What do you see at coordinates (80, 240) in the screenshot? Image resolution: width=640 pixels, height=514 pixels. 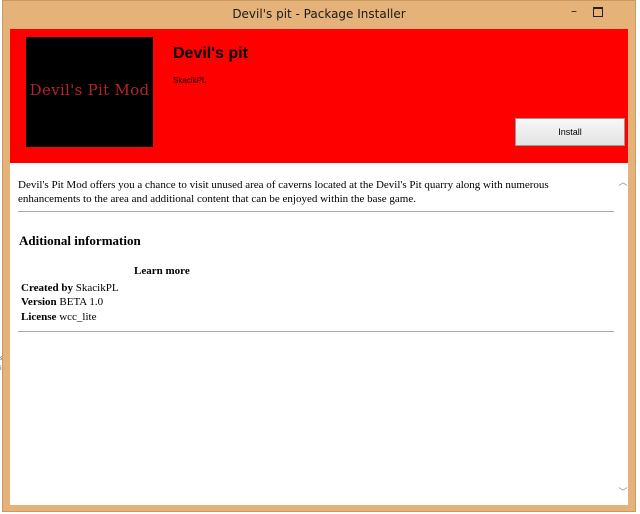 I see `section-title: Aditional information` at bounding box center [80, 240].